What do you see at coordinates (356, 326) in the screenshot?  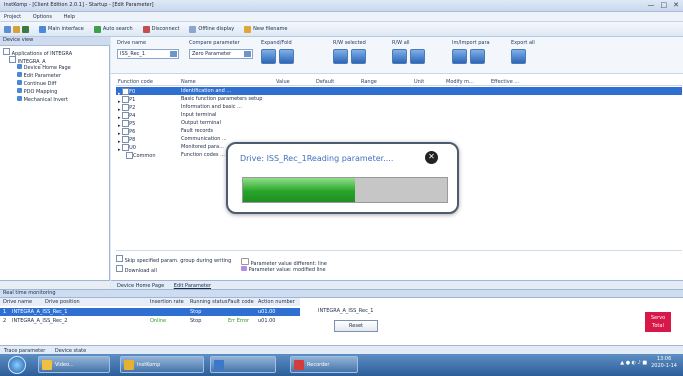 I see `reset-button: Reset` at bounding box center [356, 326].